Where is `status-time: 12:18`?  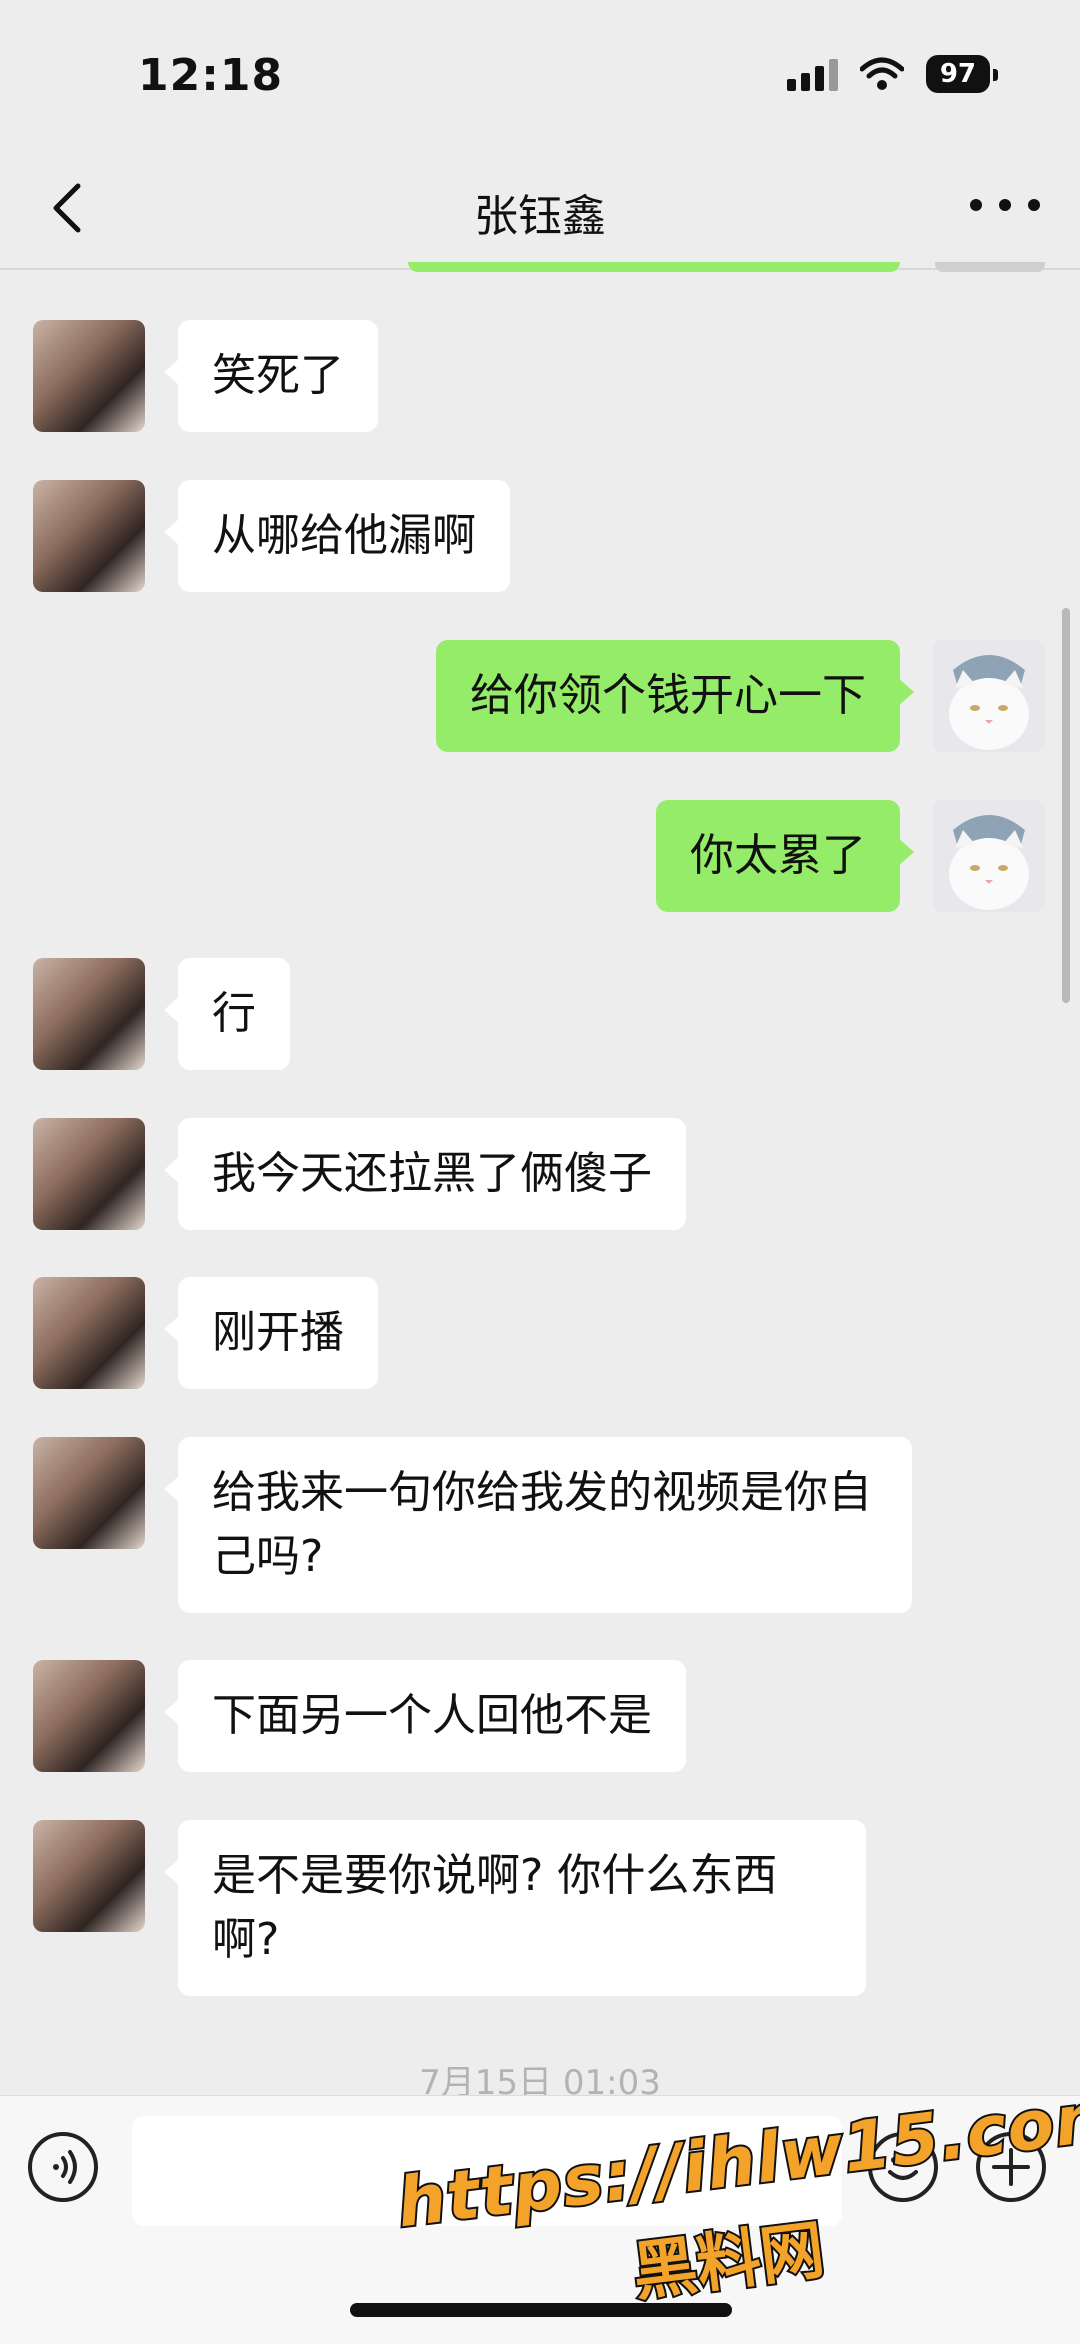 status-time: 12:18 is located at coordinates (211, 75).